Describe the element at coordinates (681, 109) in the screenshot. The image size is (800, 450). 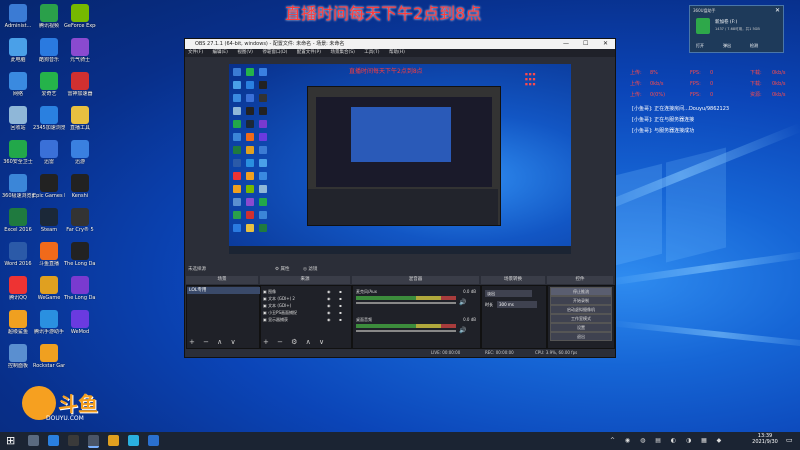
I see `stream-log-line: [小鱼哥]: 正在连接房间...Douyu/9862123` at that location.